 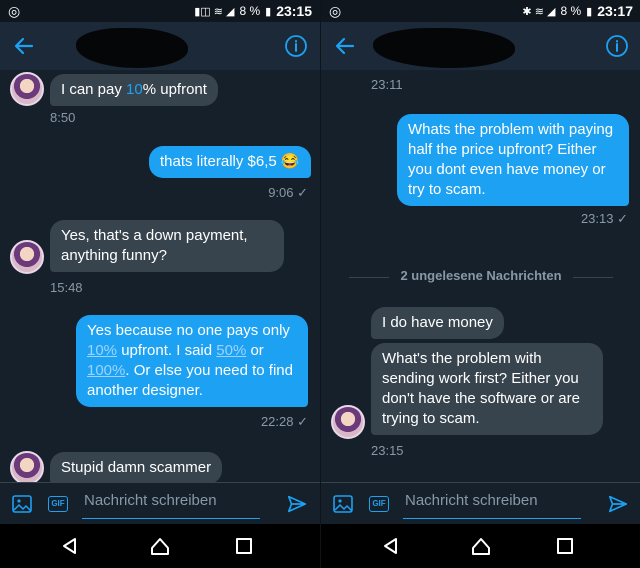 What do you see at coordinates (160, 11) in the screenshot?
I see `status-bar: ◎ ▮◫ ≋ ◢ 8 % ▮ 23:15` at bounding box center [160, 11].